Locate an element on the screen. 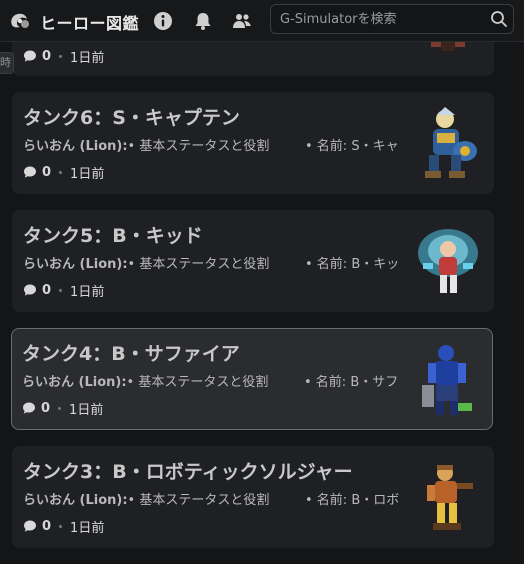 The height and width of the screenshot is (564, 524). bell-icon is located at coordinates (203, 21).